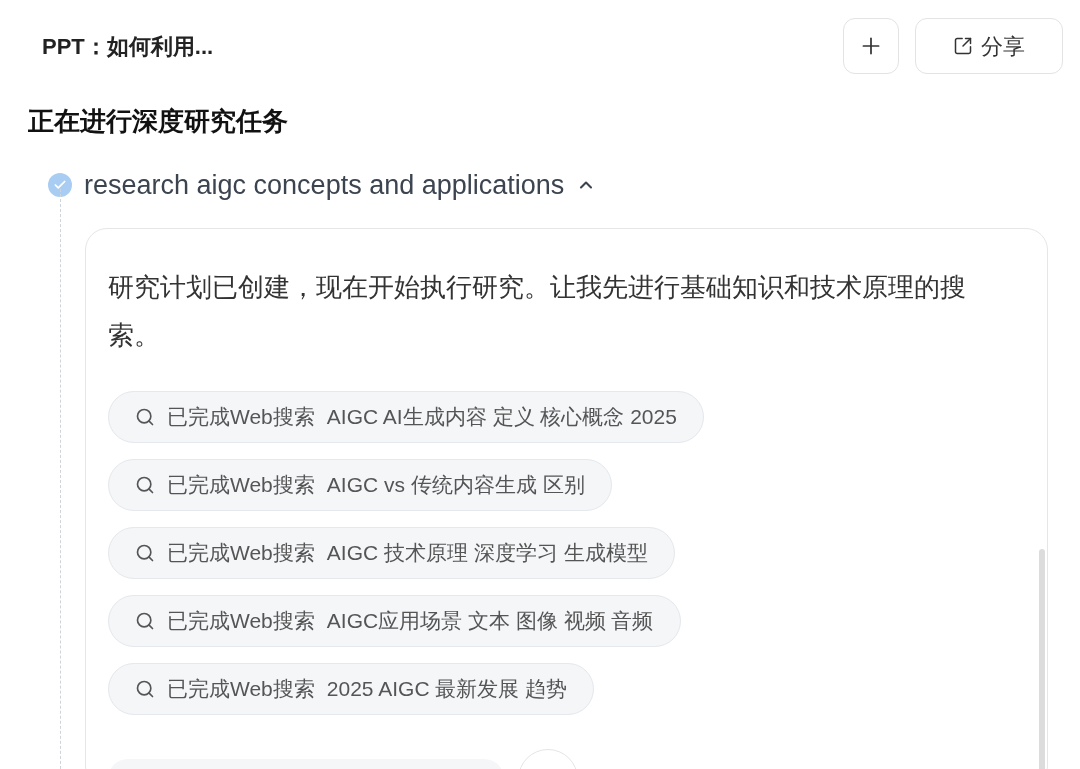 This screenshot has height=769, width=1080. I want to click on share-button: 分享, so click(989, 46).